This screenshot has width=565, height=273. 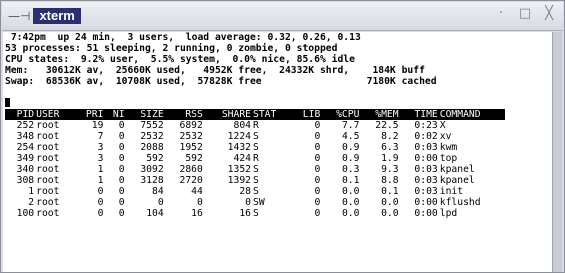 What do you see at coordinates (259, 202) in the screenshot?
I see `cell-stat: SW` at bounding box center [259, 202].